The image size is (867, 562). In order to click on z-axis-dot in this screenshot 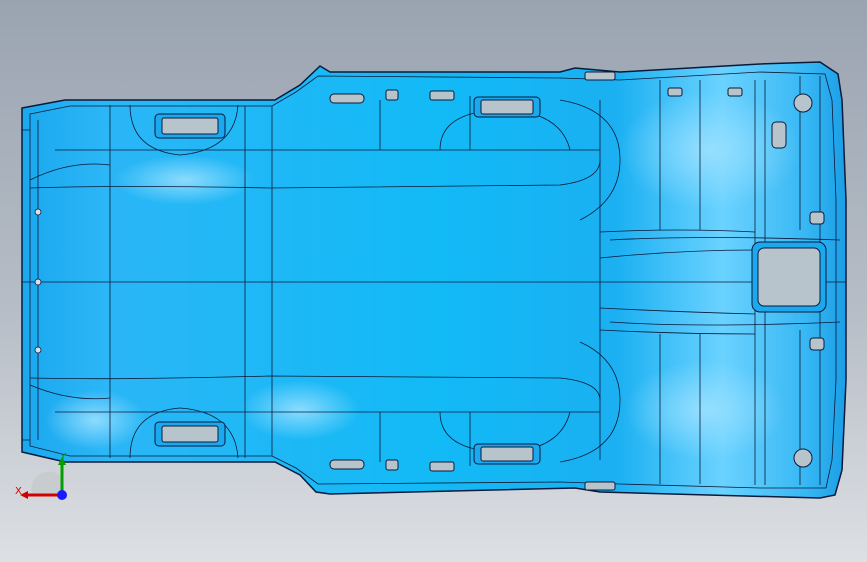, I will do `click(62, 495)`.